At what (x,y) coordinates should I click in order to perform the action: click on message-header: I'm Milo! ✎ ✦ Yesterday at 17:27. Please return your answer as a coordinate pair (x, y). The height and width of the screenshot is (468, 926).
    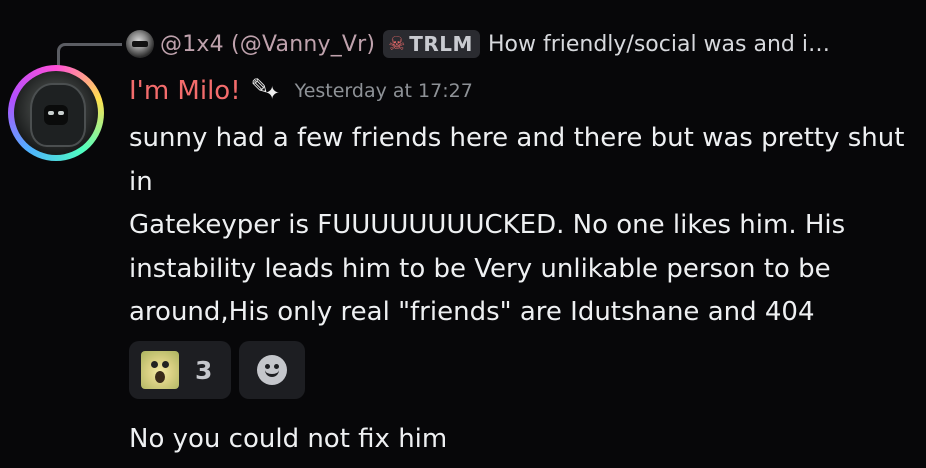
    Looking at the image, I should click on (301, 91).